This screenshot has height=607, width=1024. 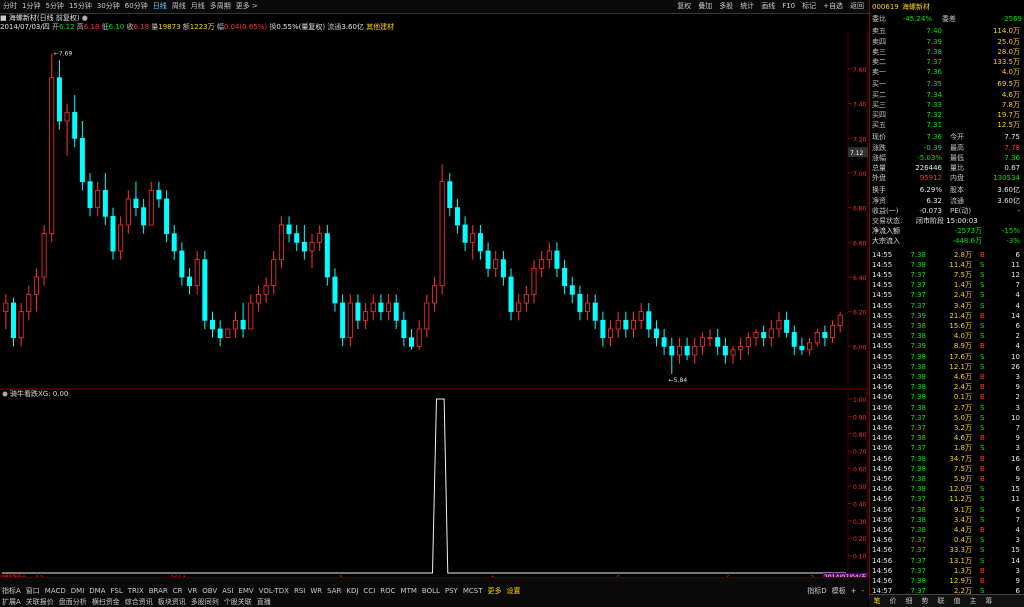 I want to click on indicator-tab-7: BRAR, so click(x=158, y=591).